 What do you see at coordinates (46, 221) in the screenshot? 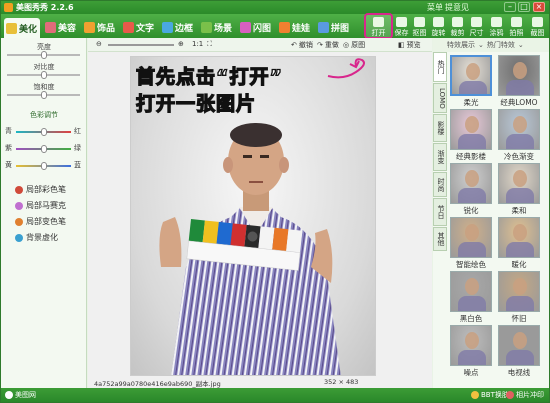
I see `local-tool-label: 局部变色笔` at bounding box center [46, 221].